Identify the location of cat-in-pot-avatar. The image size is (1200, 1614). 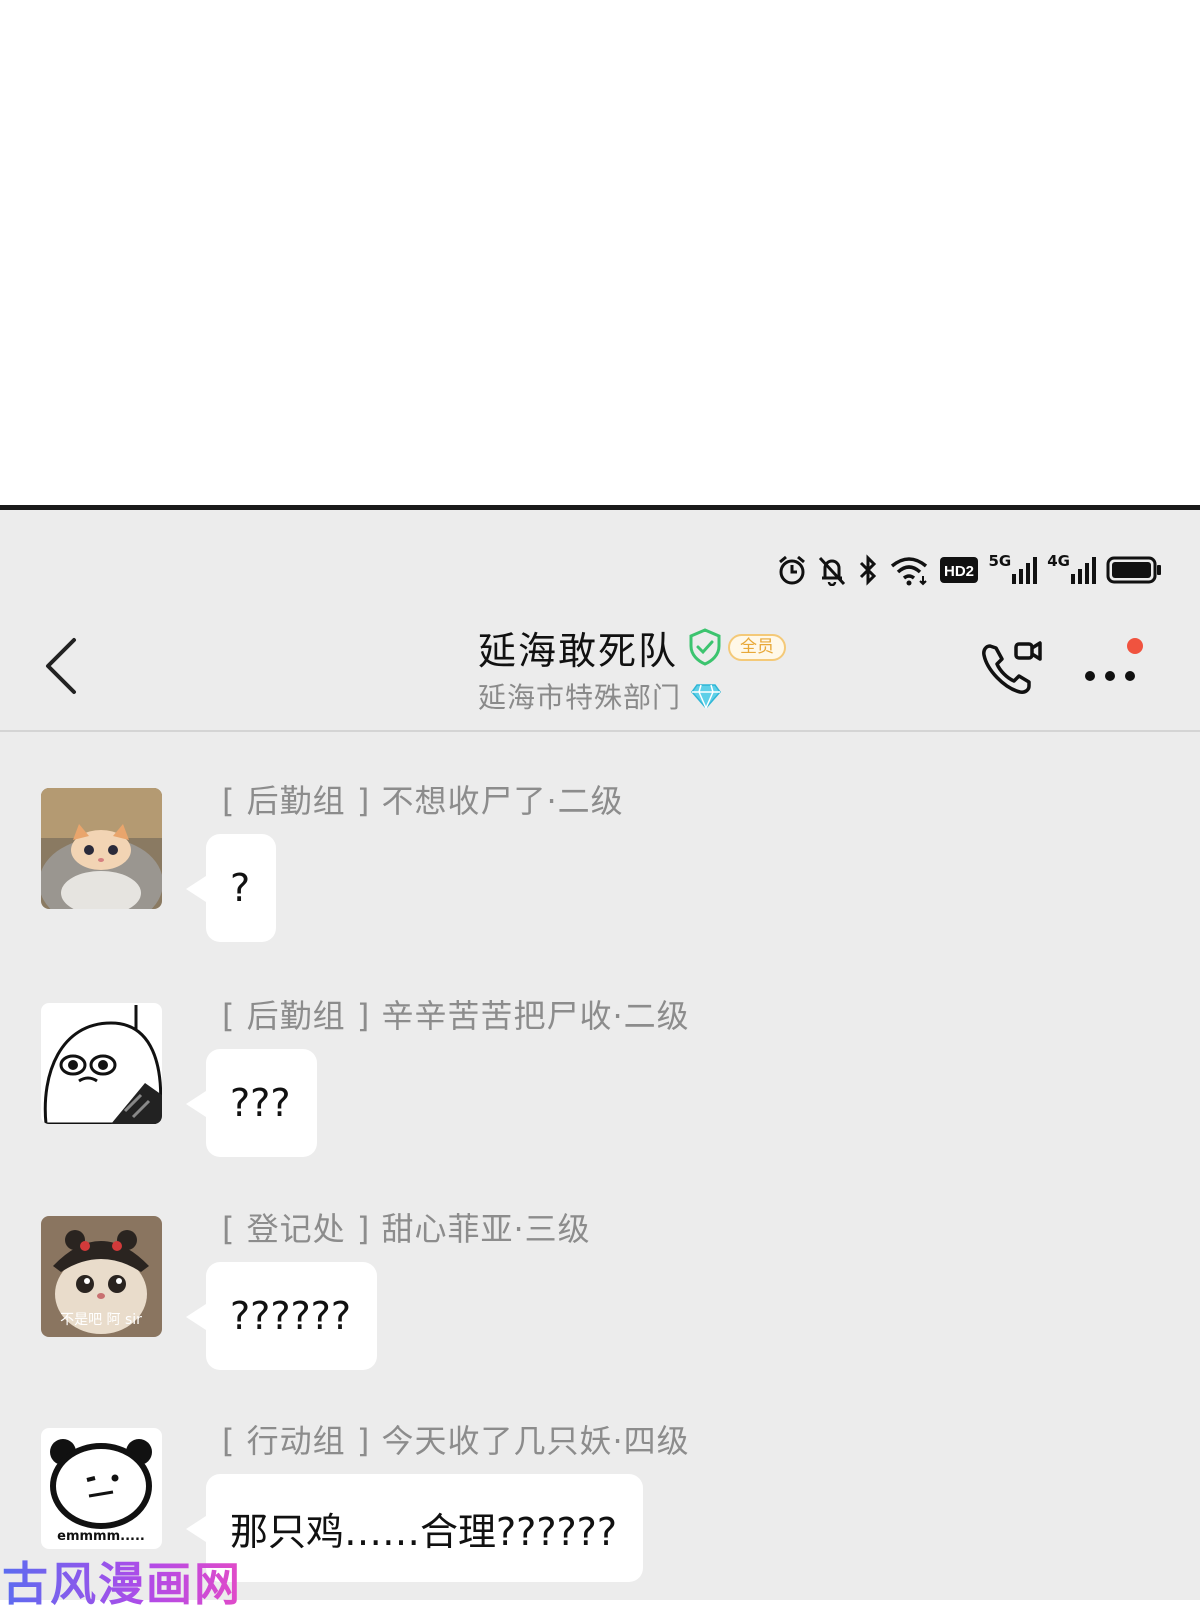
(101, 848).